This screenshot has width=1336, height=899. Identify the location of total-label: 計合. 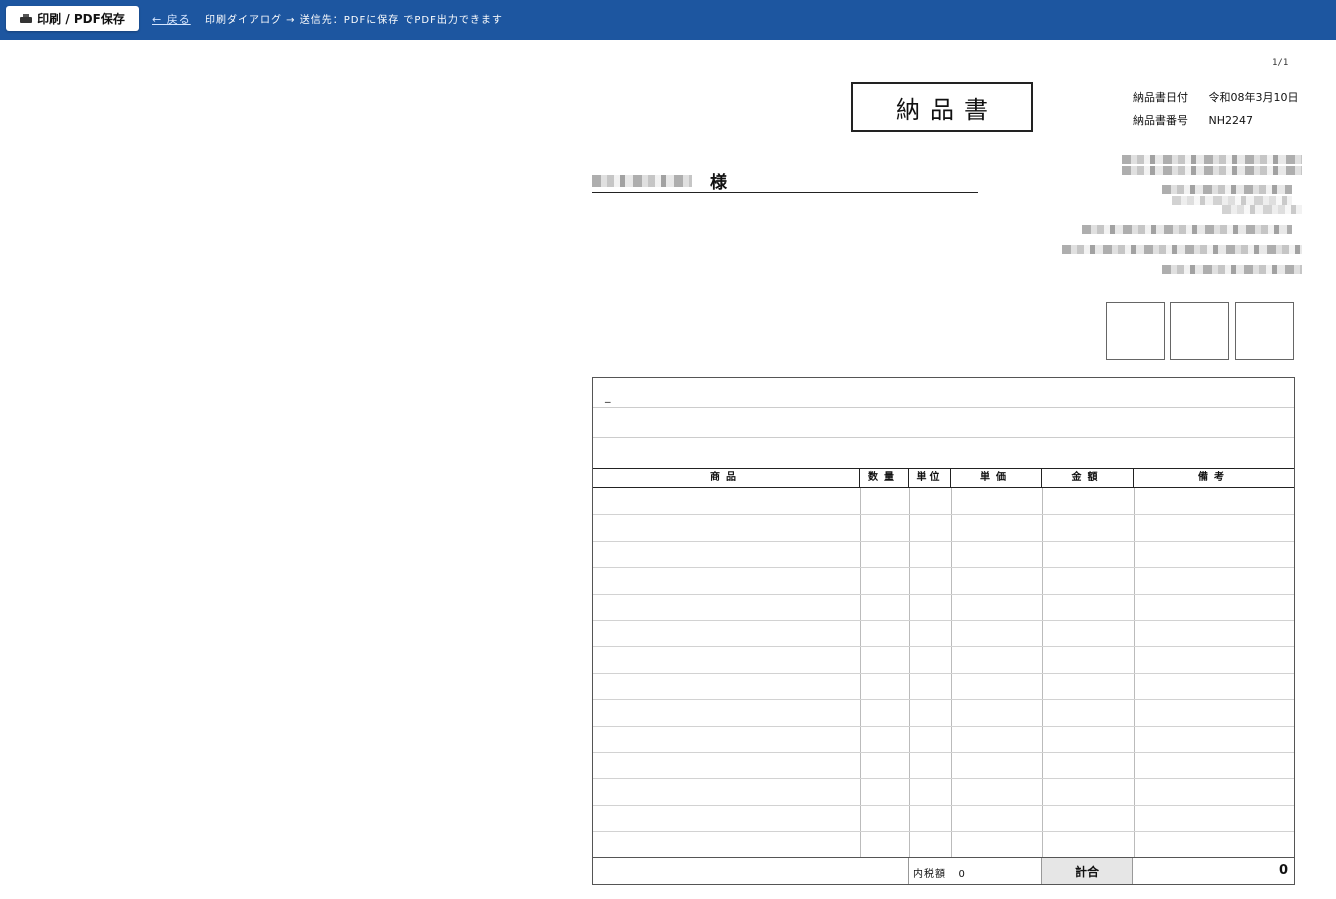
(1087, 871).